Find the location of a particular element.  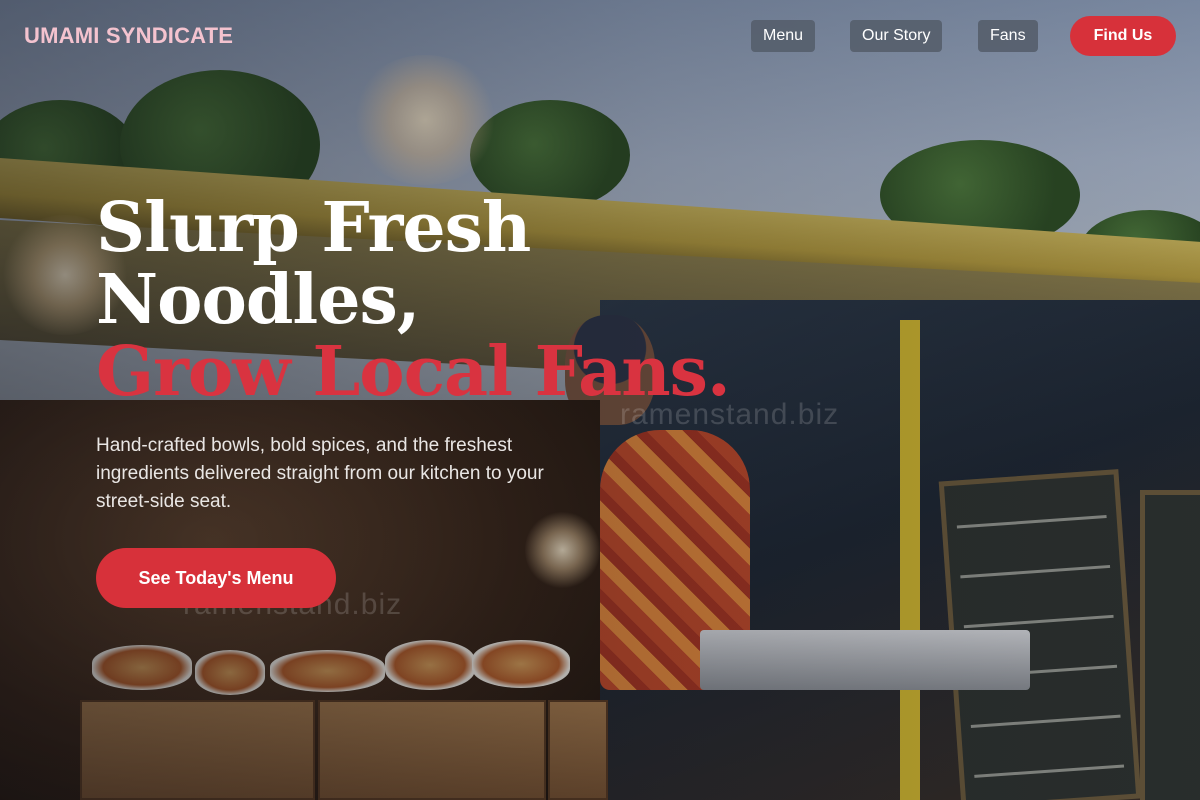

hero-title-accent: Grow Local Fans. is located at coordinates (413, 372).